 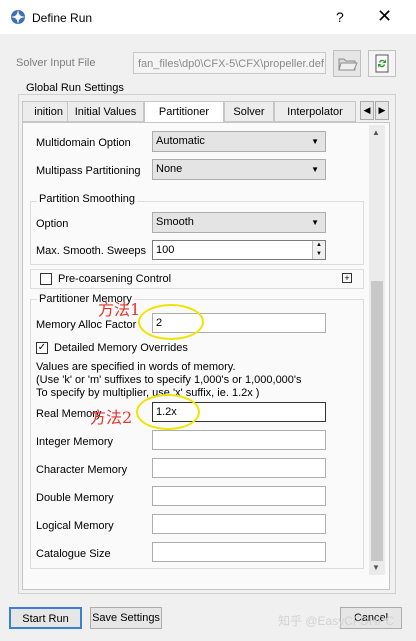 What do you see at coordinates (239, 524) in the screenshot?
I see `logical-memory-input` at bounding box center [239, 524].